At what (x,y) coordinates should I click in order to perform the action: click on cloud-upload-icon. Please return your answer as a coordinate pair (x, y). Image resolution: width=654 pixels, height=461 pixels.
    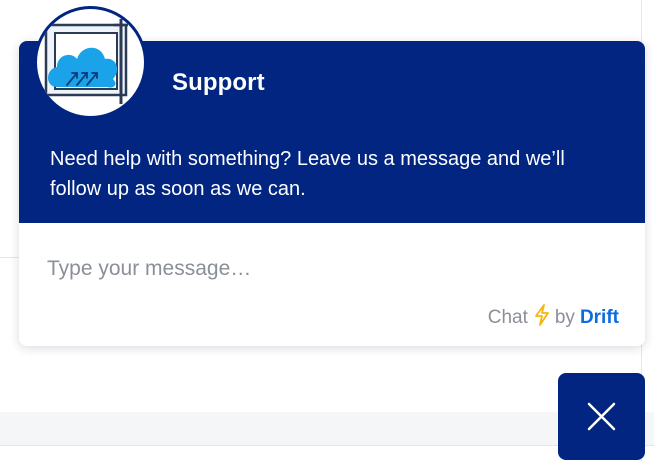
    Looking at the image, I should click on (90, 62).